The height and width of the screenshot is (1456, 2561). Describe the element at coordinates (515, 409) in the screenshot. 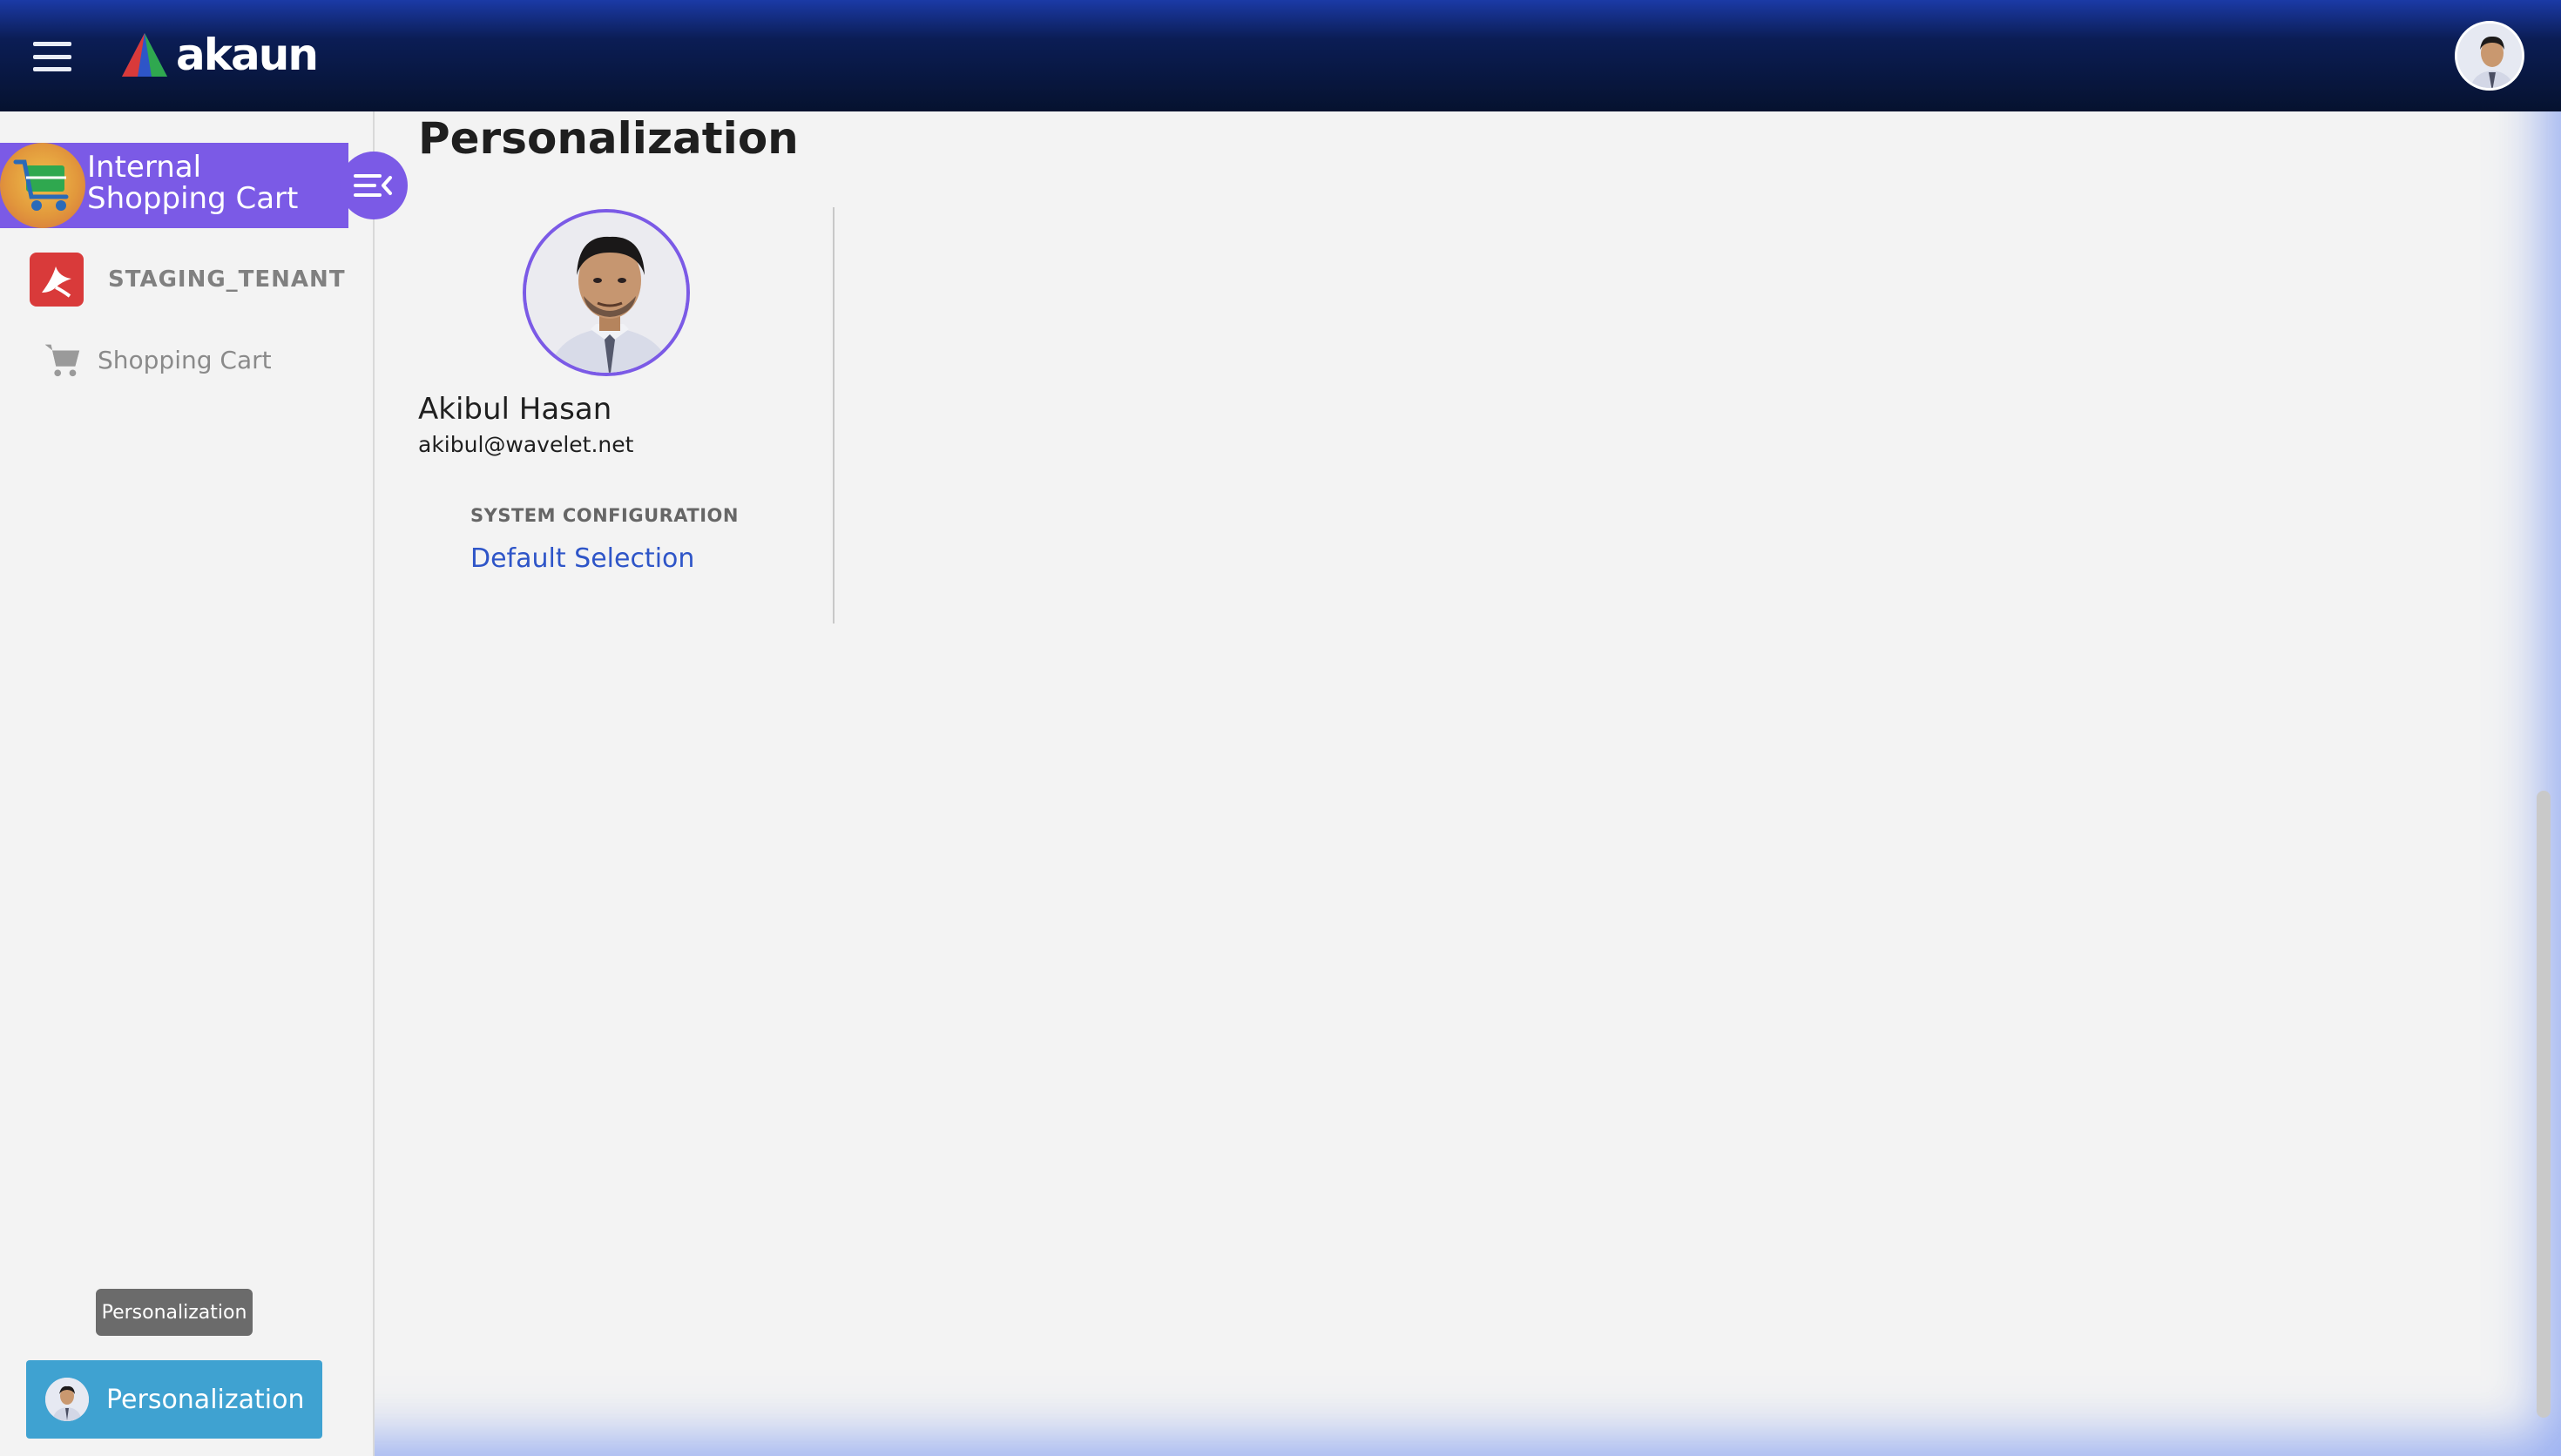

I see `profile-name: Akibul Hasan` at that location.